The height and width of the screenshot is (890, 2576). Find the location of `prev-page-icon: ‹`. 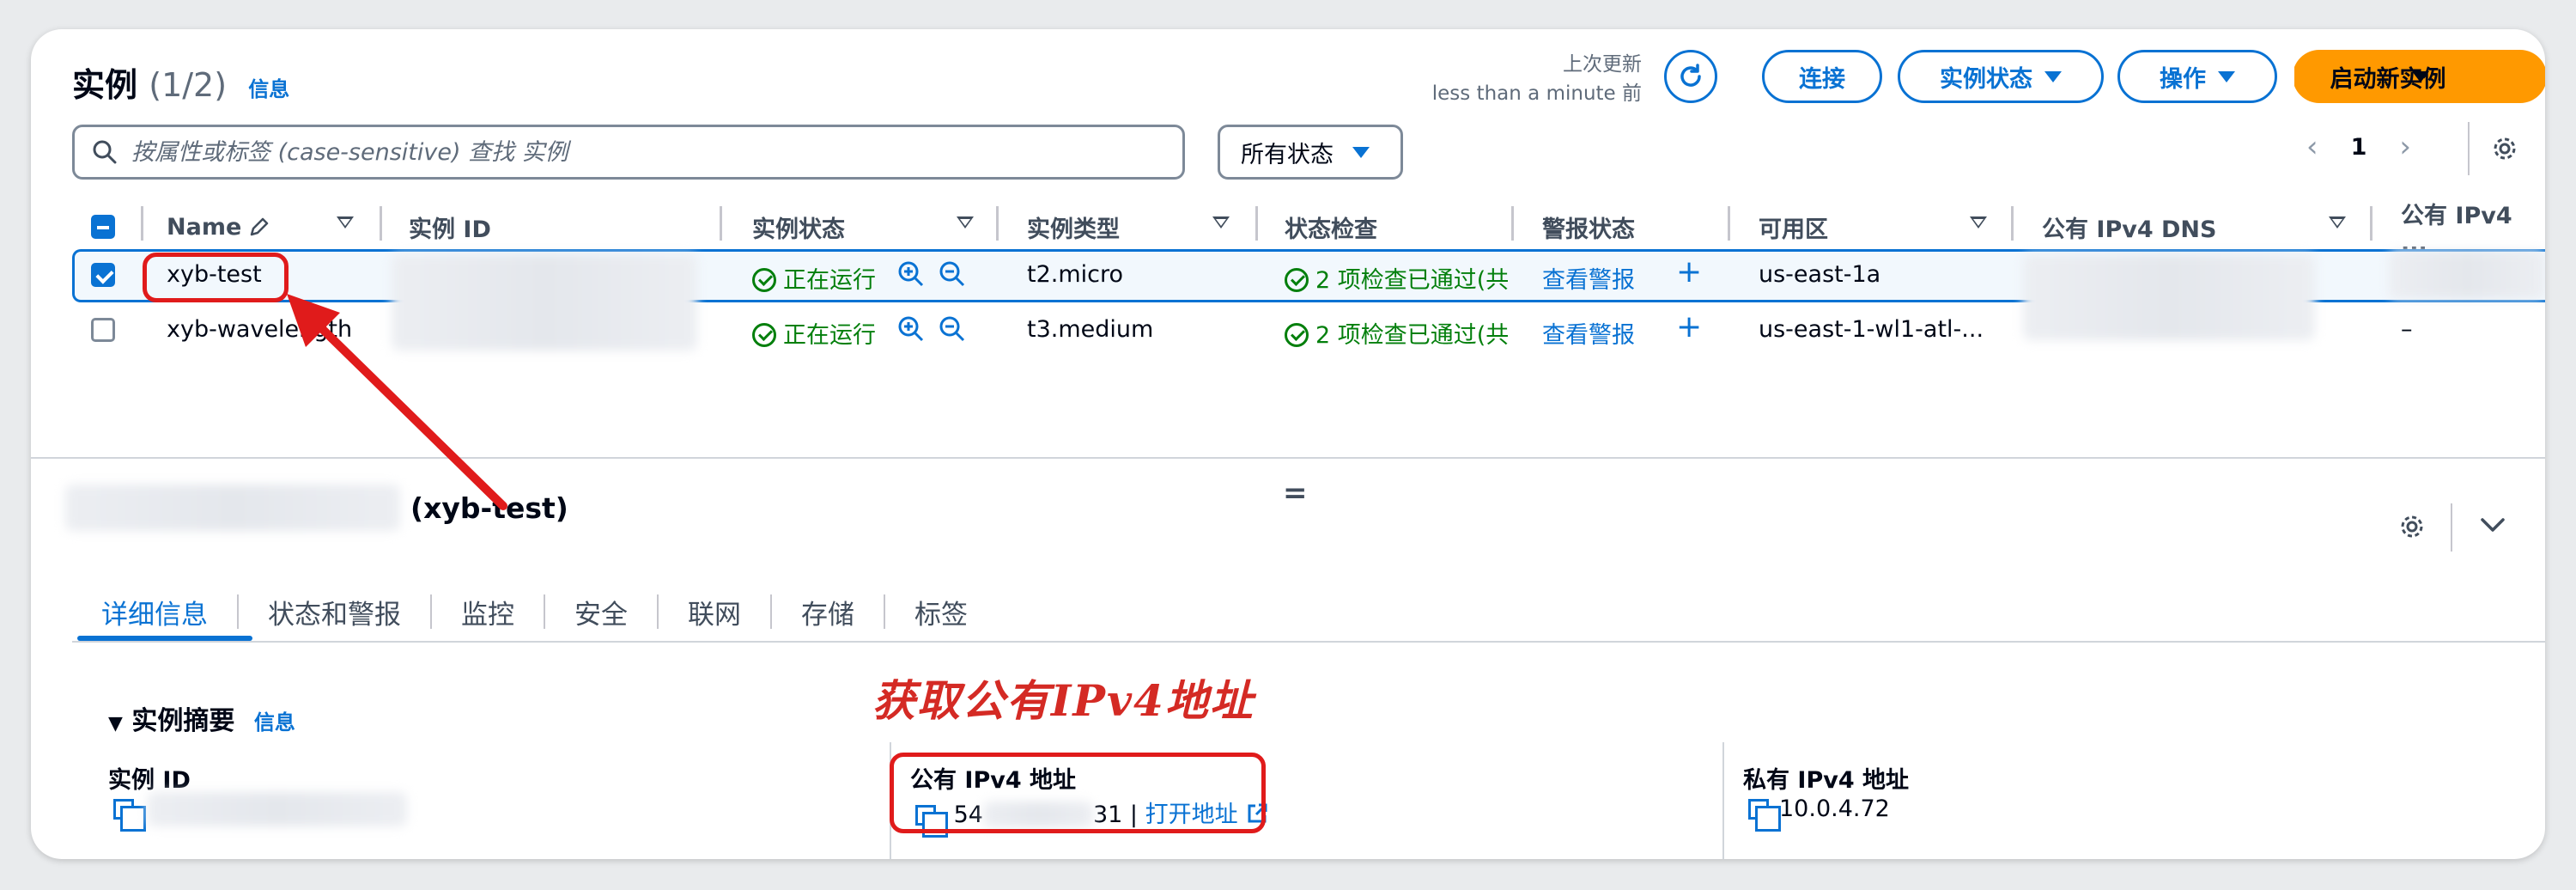

prev-page-icon: ‹ is located at coordinates (2312, 147).